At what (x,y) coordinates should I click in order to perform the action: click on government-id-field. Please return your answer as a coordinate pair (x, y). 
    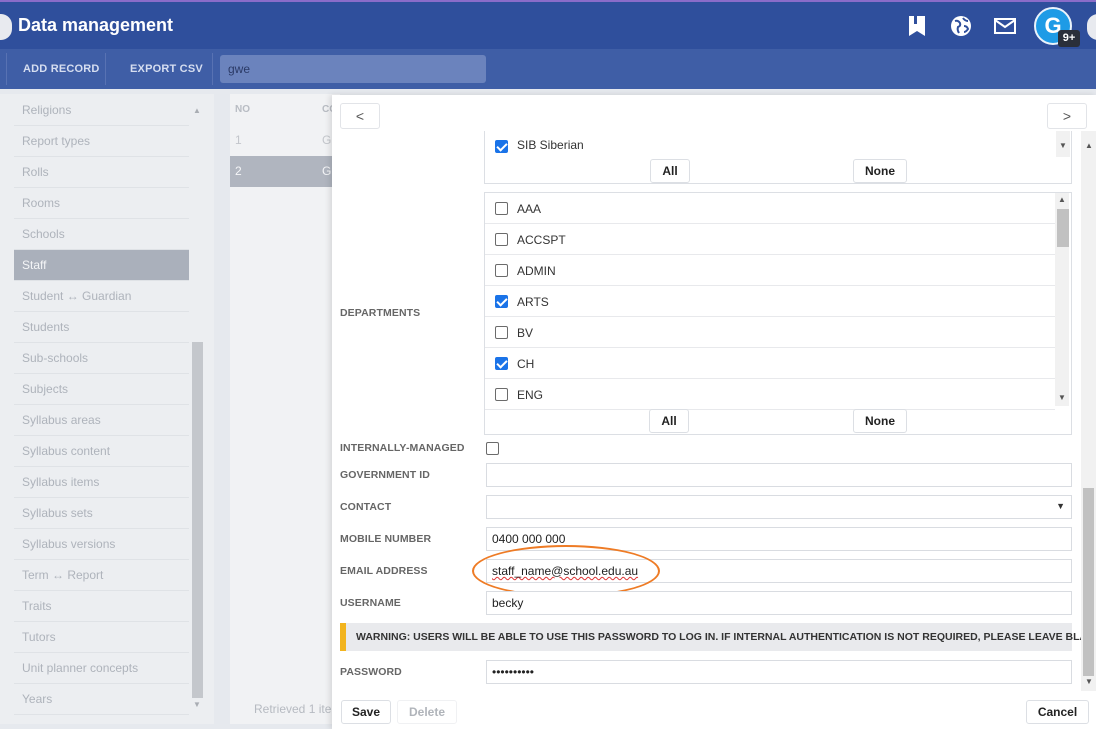
    Looking at the image, I should click on (779, 475).